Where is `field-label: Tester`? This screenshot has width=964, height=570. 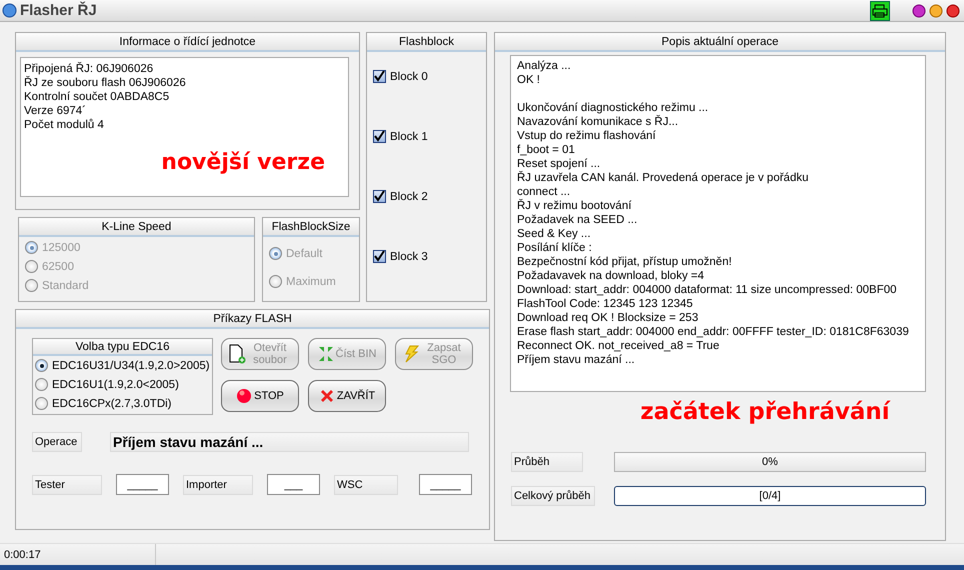
field-label: Tester is located at coordinates (67, 484).